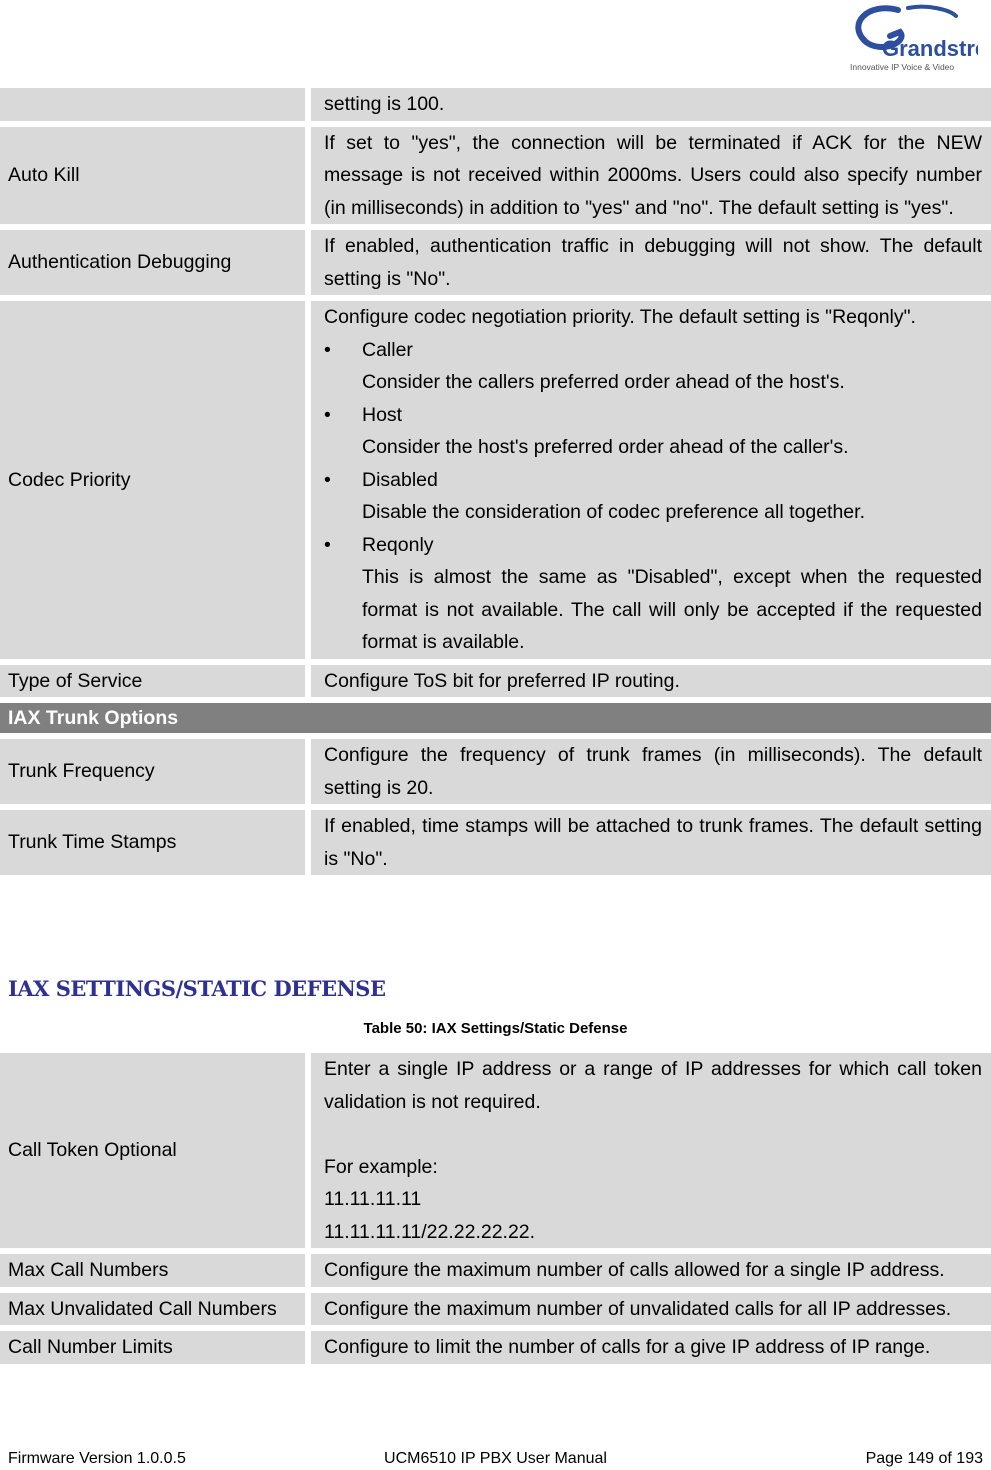 The height and width of the screenshot is (1470, 991). Describe the element at coordinates (398, 544) in the screenshot. I see `option-name: Reqonly` at that location.